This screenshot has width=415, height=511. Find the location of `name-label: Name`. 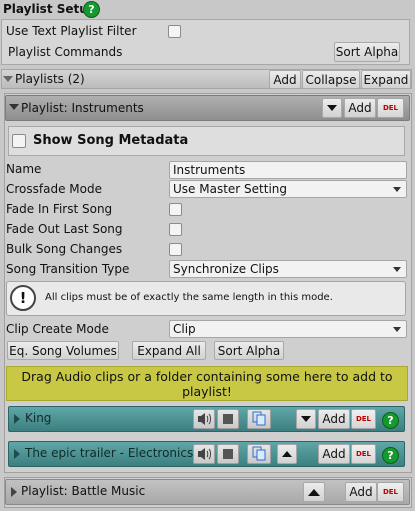

name-label: Name is located at coordinates (24, 169).